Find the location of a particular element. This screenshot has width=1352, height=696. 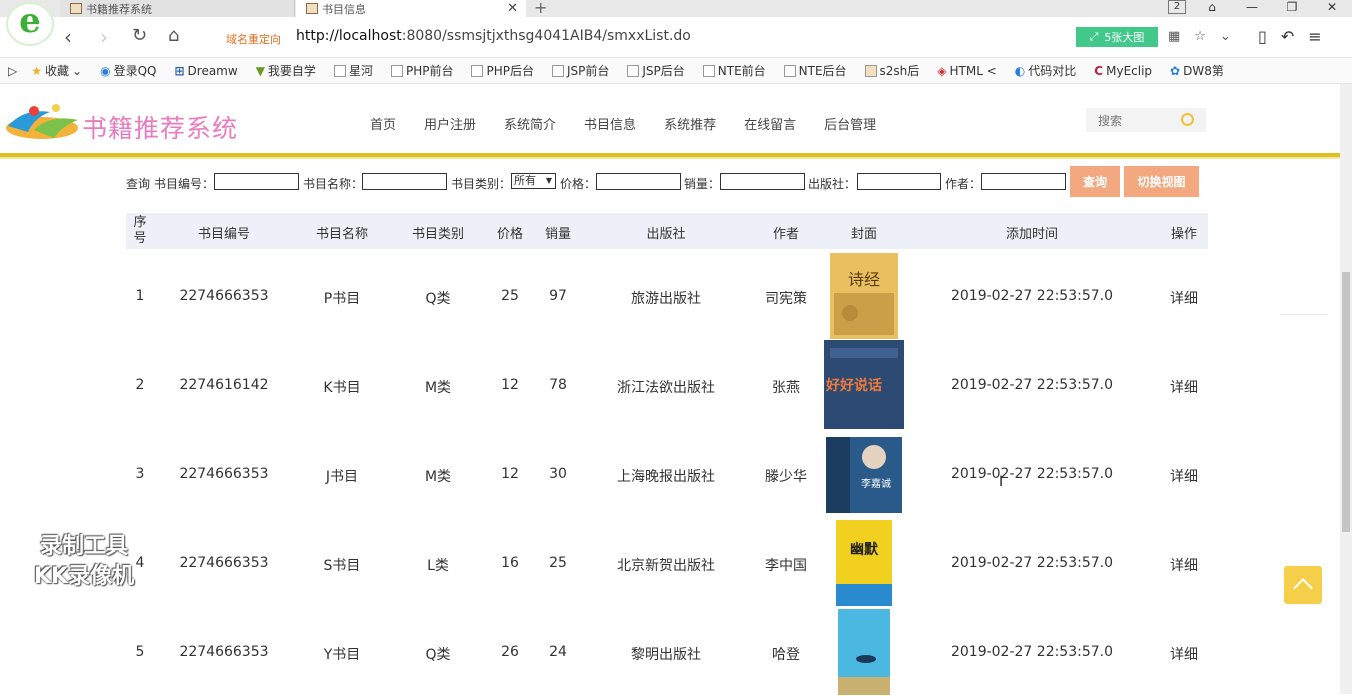

switch-view-button: 切换视图 is located at coordinates (1161, 181).